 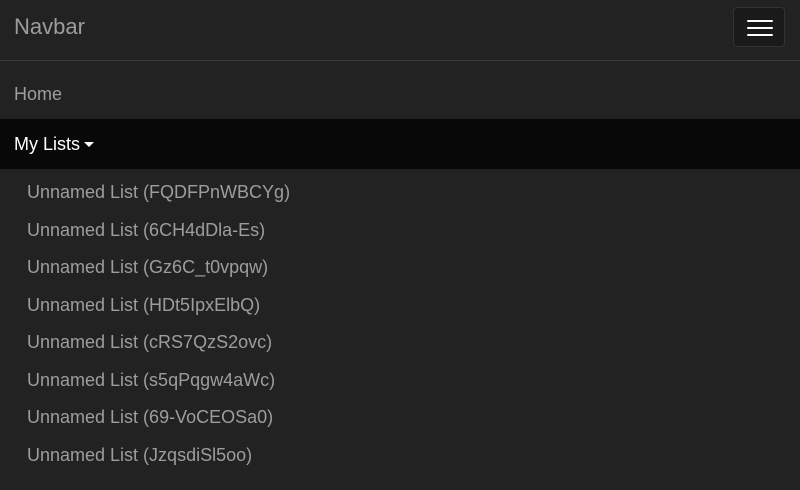 What do you see at coordinates (759, 27) in the screenshot?
I see `navbar-toggle-button` at bounding box center [759, 27].